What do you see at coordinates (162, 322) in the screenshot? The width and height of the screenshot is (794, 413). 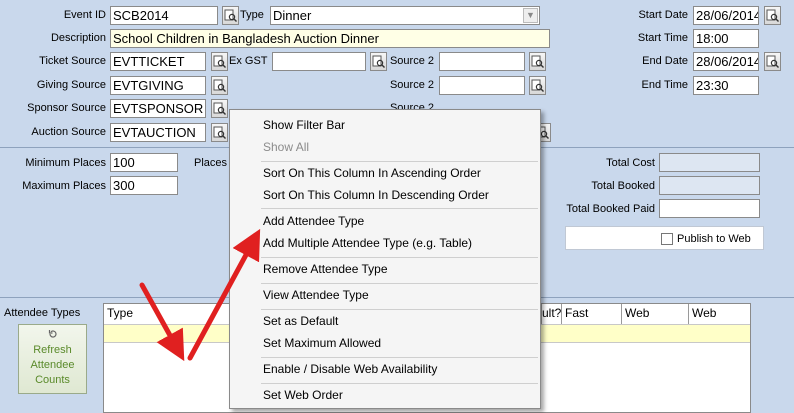 I see `annotation-arrow-down` at bounding box center [162, 322].